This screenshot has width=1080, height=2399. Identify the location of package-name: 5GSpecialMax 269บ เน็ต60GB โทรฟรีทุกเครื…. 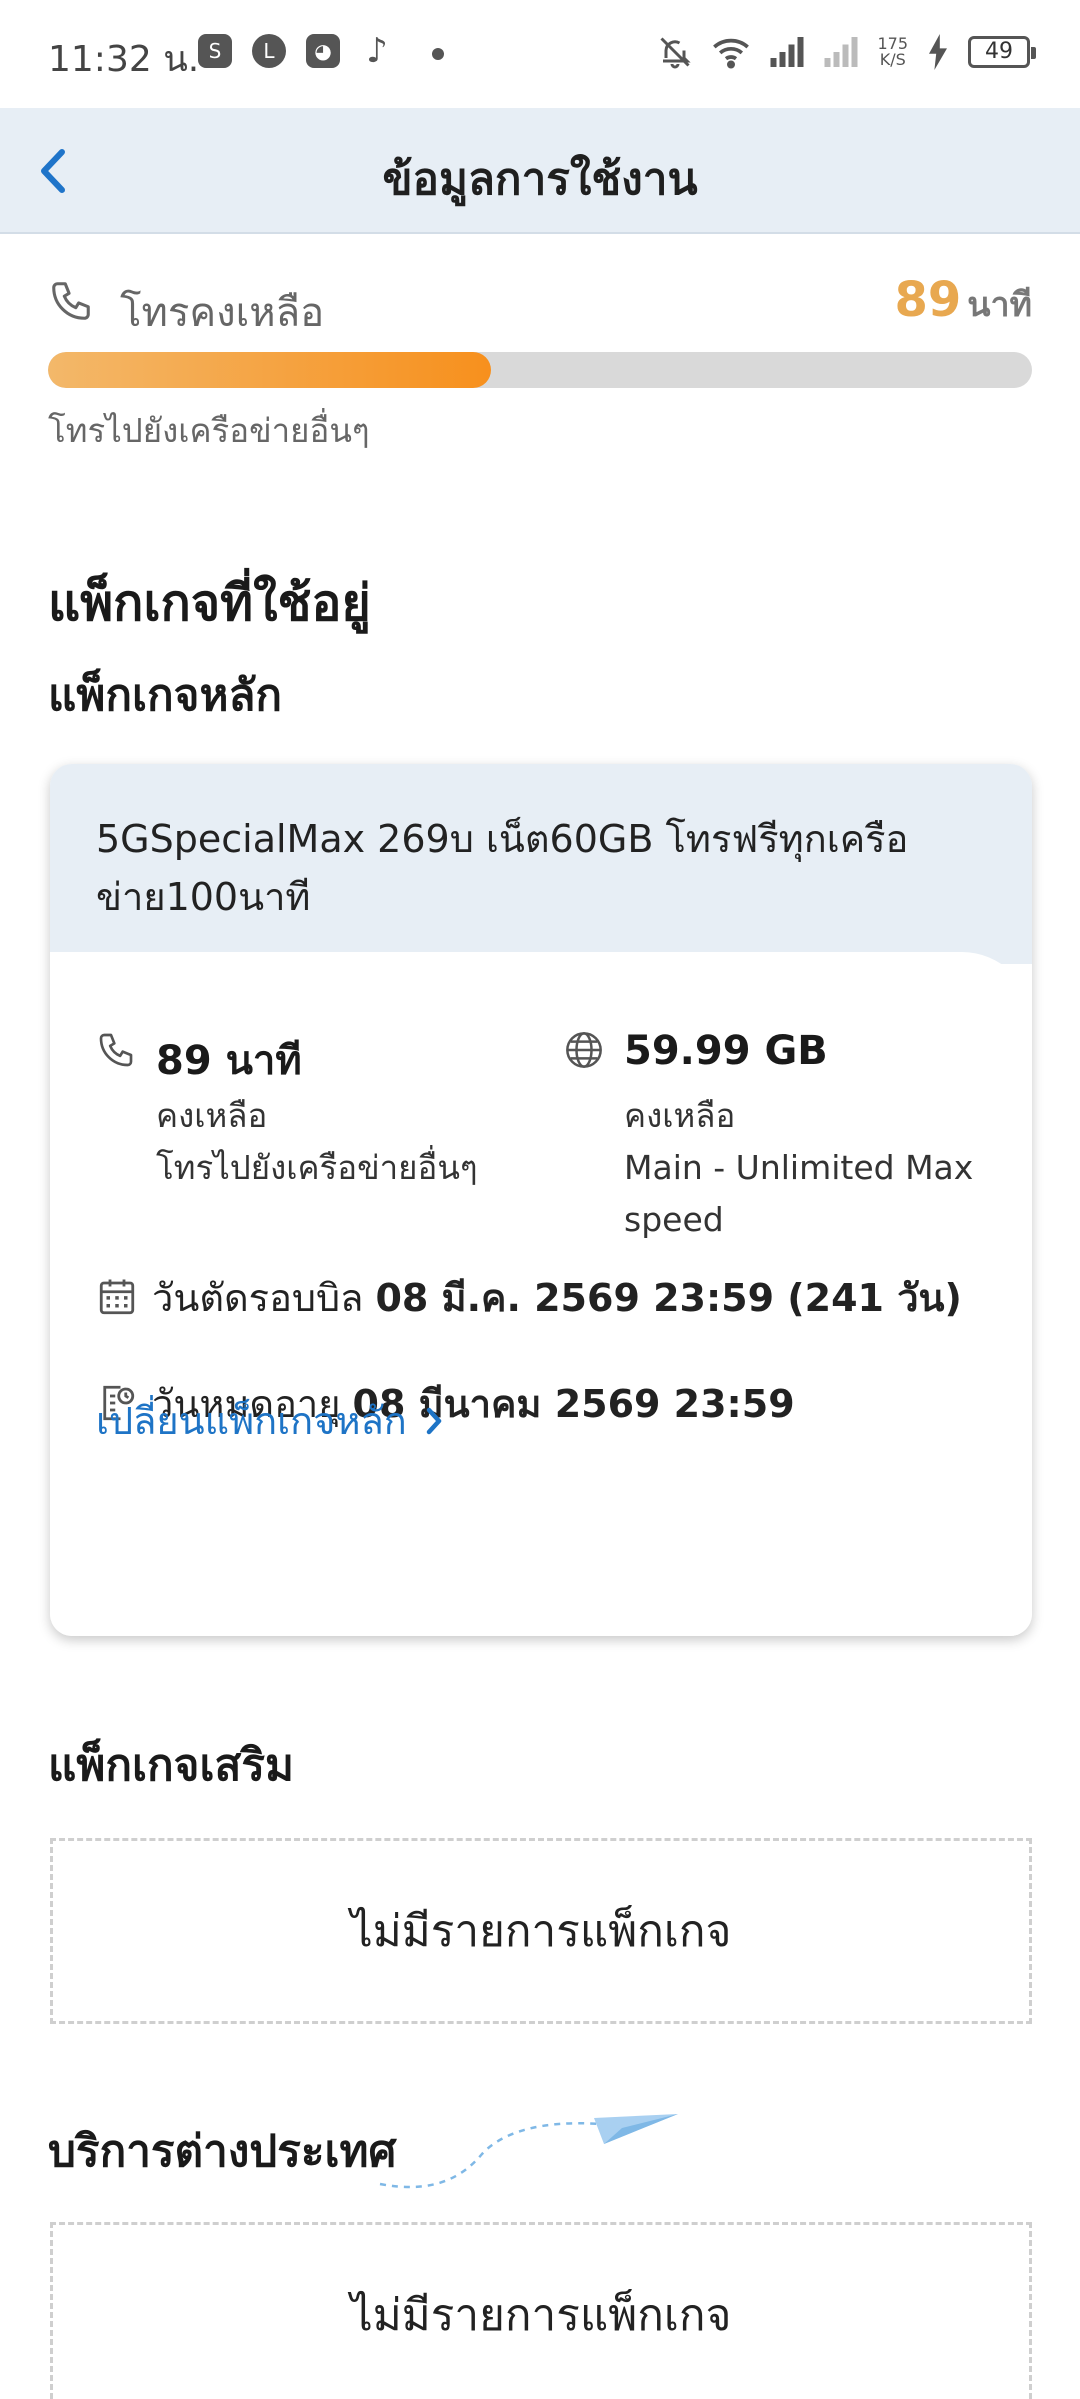
(502, 868).